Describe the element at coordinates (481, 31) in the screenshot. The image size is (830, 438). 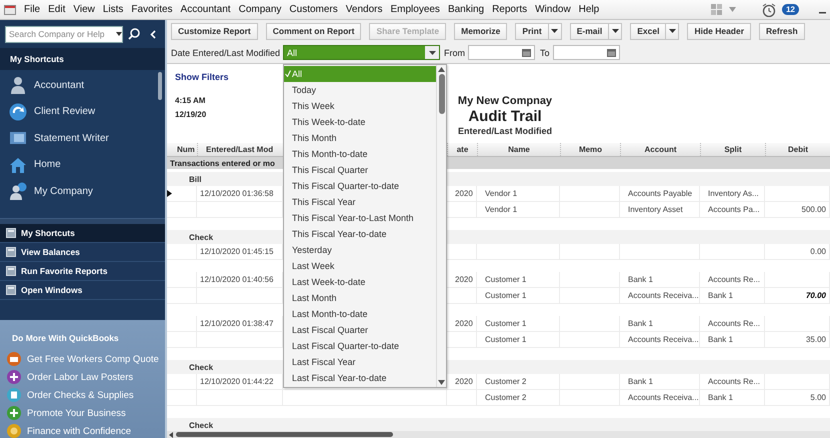
I see `toolbar-button: Memorize` at that location.